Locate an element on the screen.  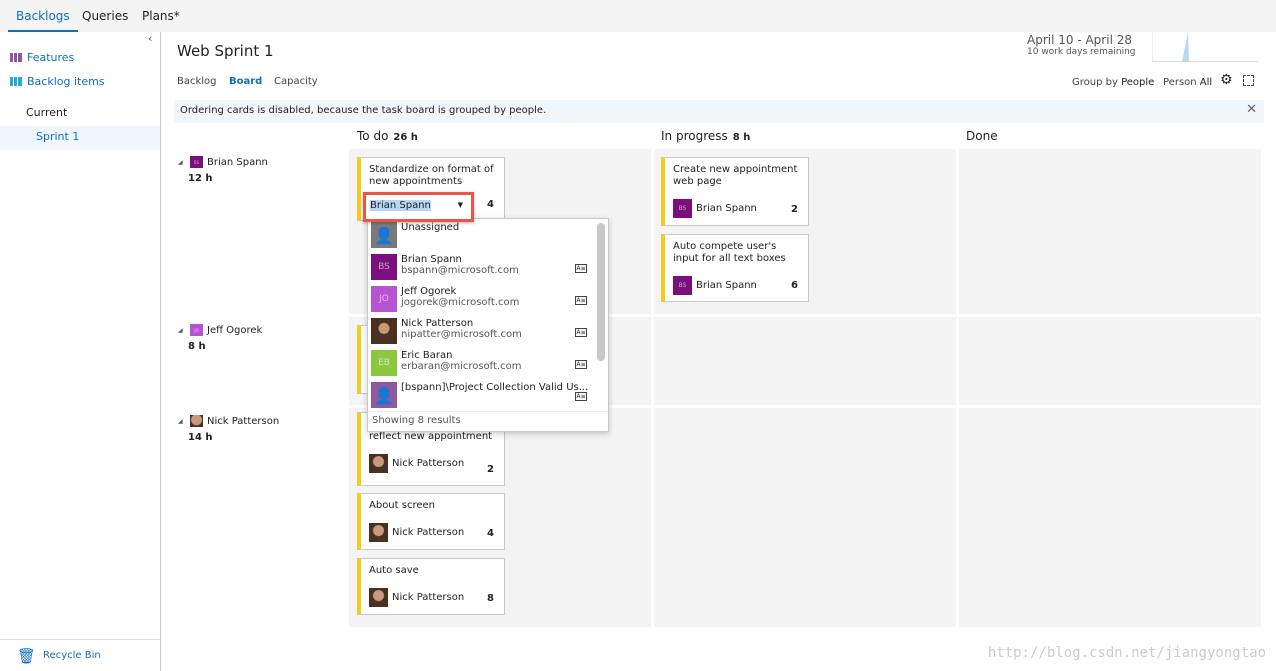
remaining-work: 6 is located at coordinates (794, 286).